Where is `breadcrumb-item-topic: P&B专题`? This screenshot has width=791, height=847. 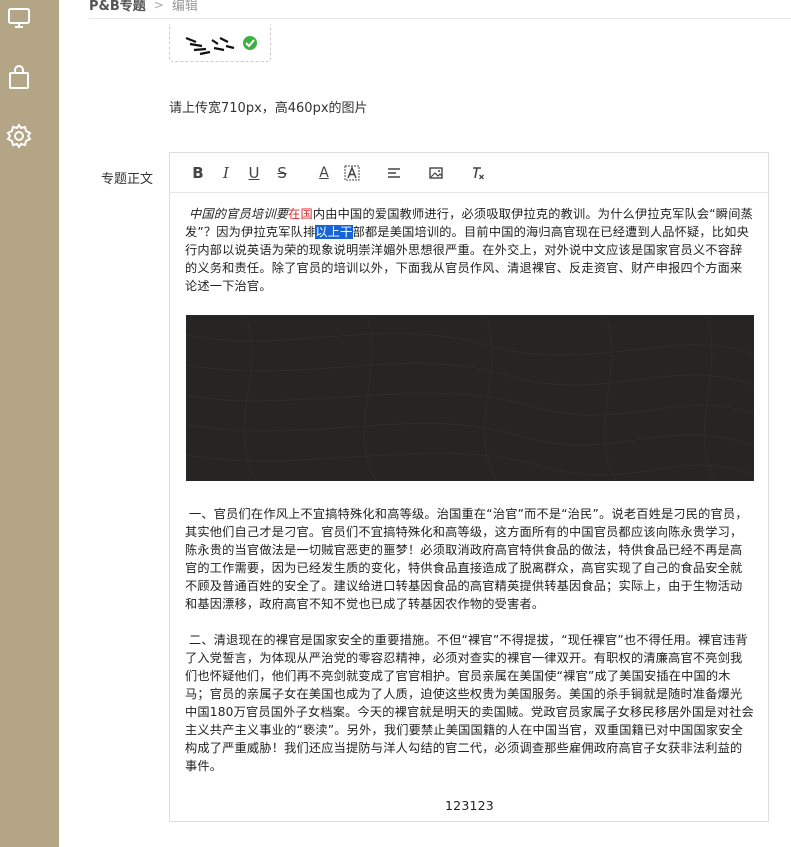
breadcrumb-item-topic: P&B专题 is located at coordinates (117, 7).